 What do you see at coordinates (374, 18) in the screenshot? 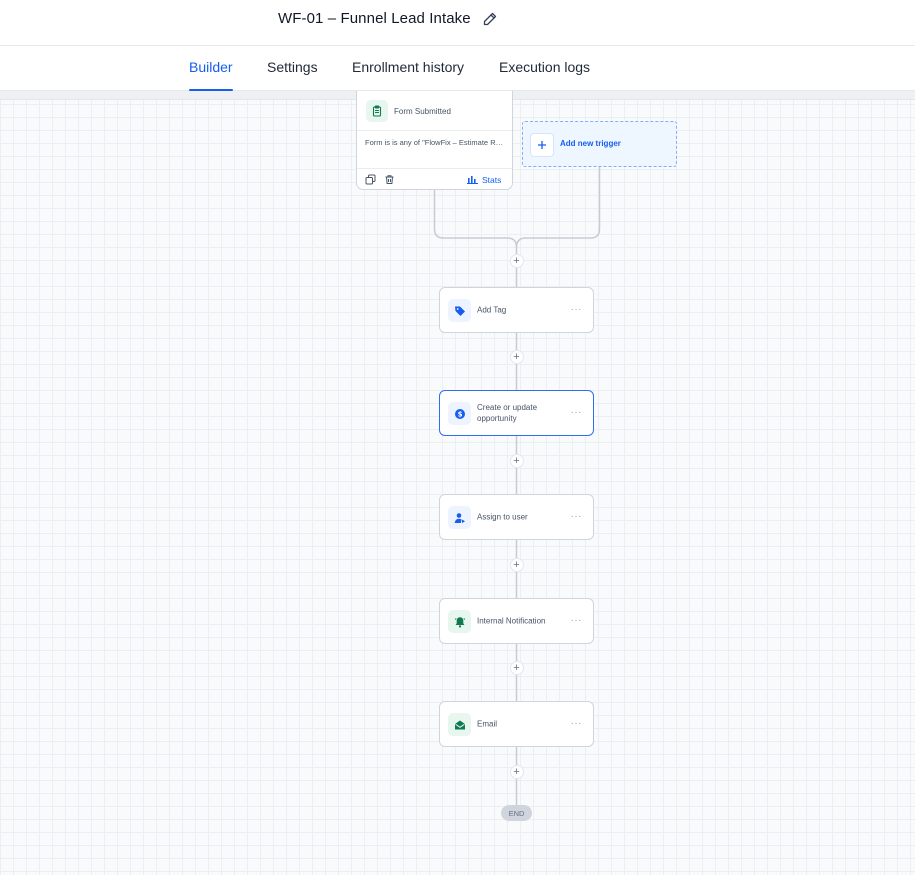
I see `workflow-title: WF-01 – Funnel Lead Intake` at bounding box center [374, 18].